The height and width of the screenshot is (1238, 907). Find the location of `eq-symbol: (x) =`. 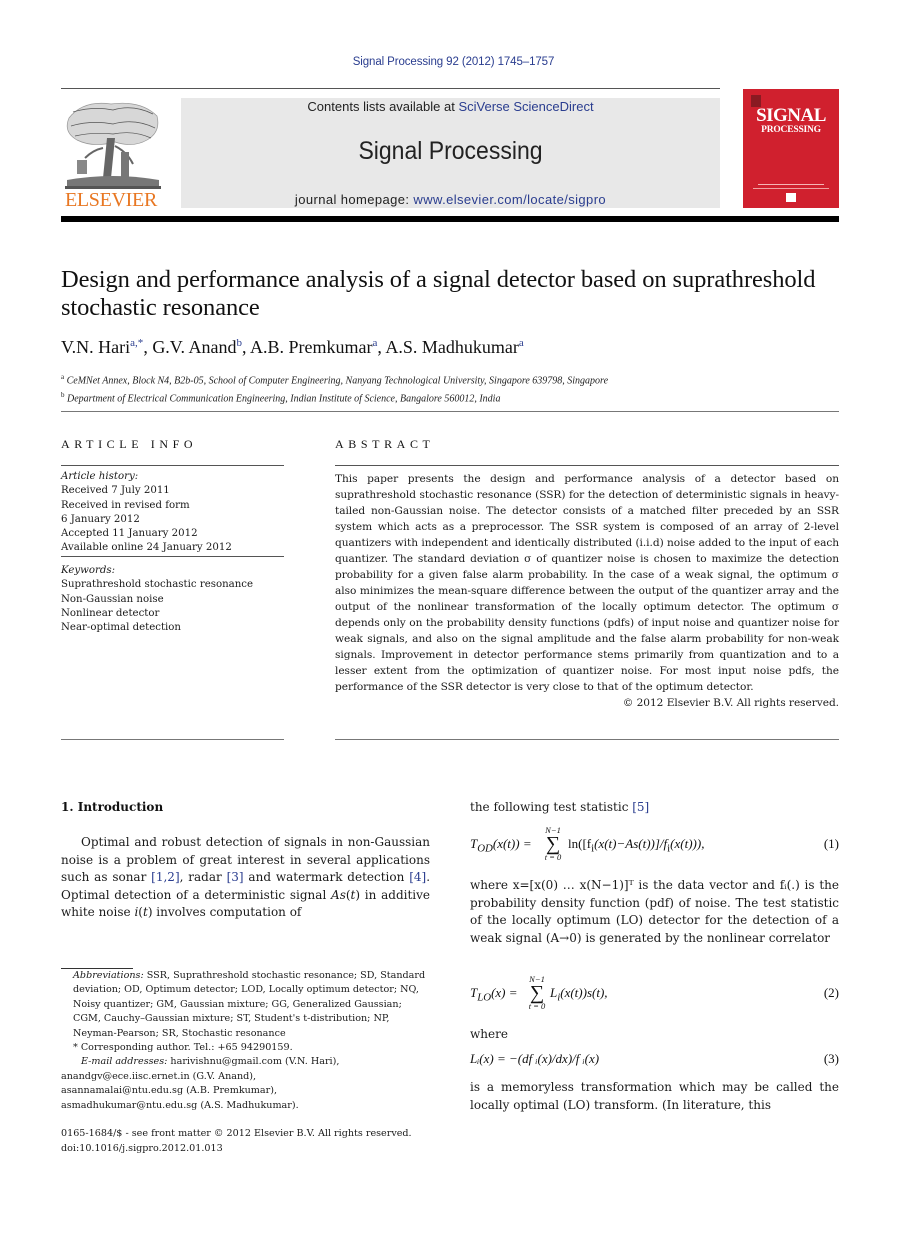

eq-symbol: (x) = is located at coordinates (504, 992).